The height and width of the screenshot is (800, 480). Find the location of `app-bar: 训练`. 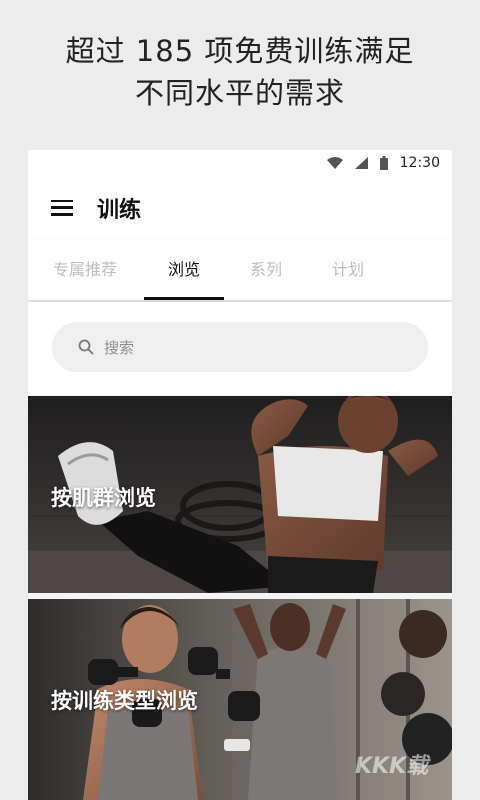

app-bar: 训练 is located at coordinates (240, 207).